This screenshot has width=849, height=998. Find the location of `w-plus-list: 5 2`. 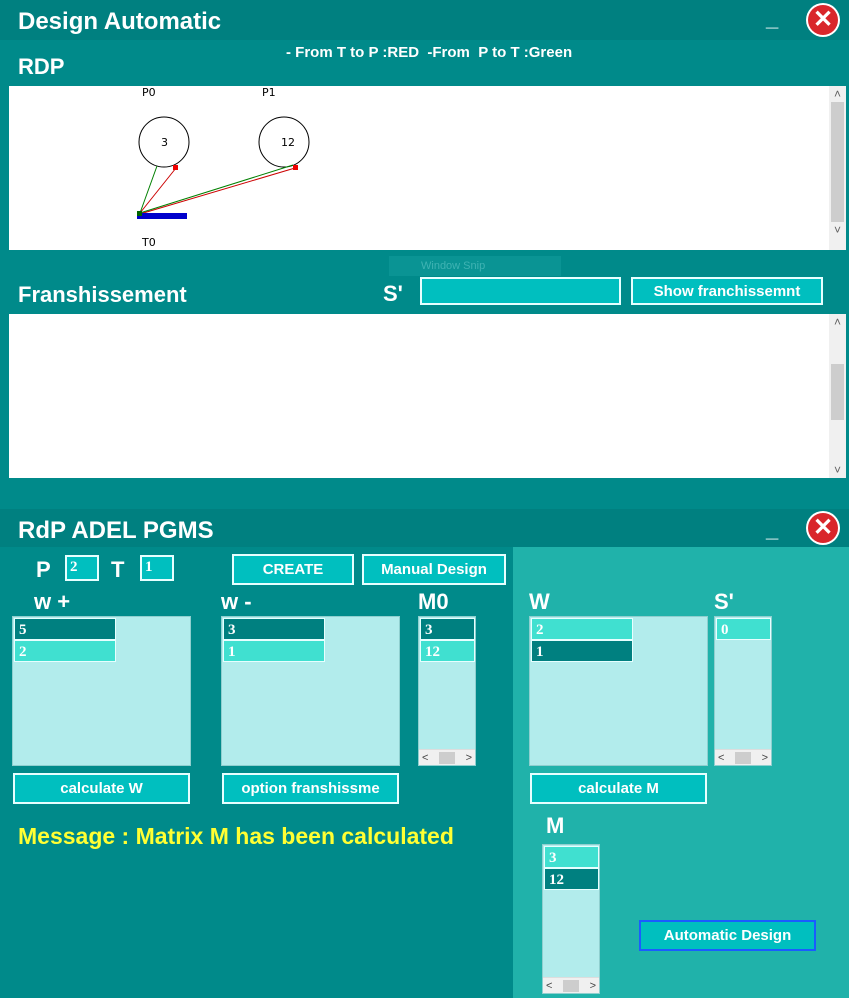

w-plus-list: 5 2 is located at coordinates (101, 691).